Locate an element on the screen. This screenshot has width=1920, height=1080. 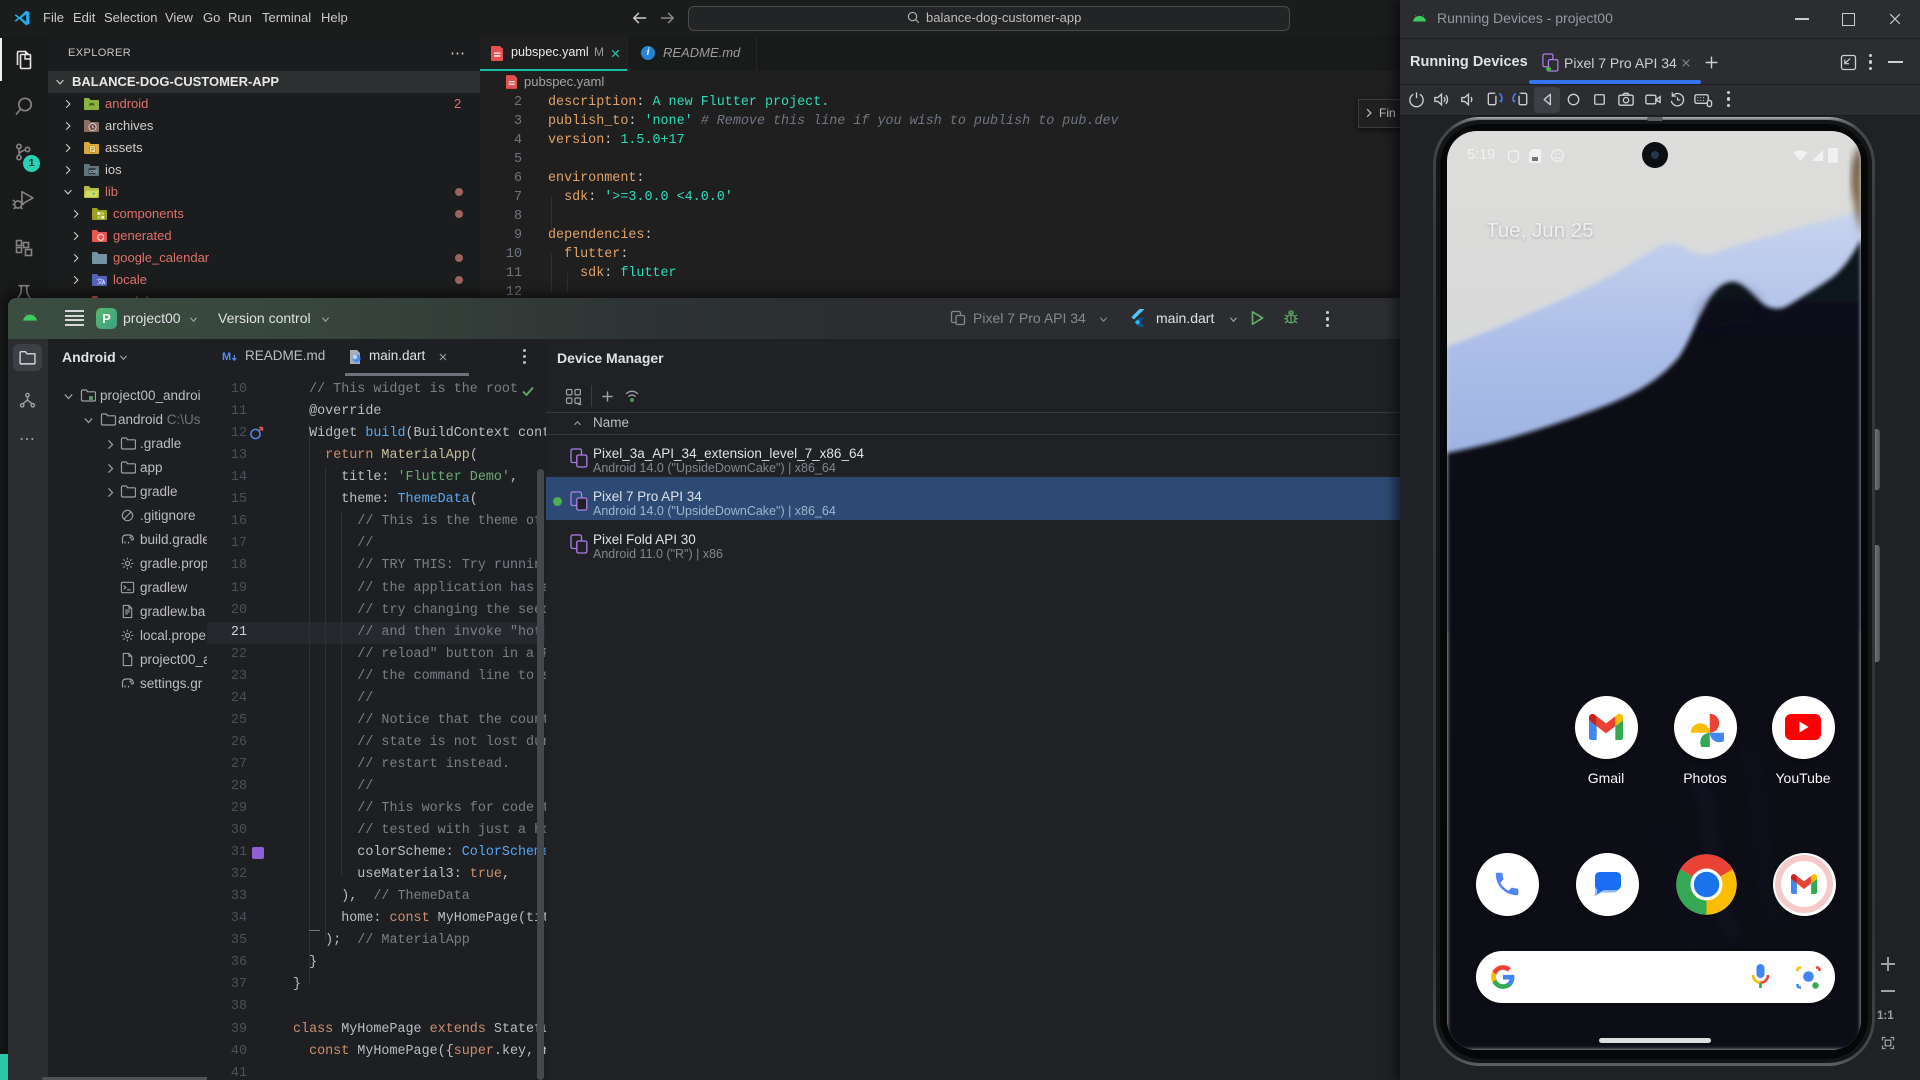
svg-text: 文 is located at coordinates (100, 281).